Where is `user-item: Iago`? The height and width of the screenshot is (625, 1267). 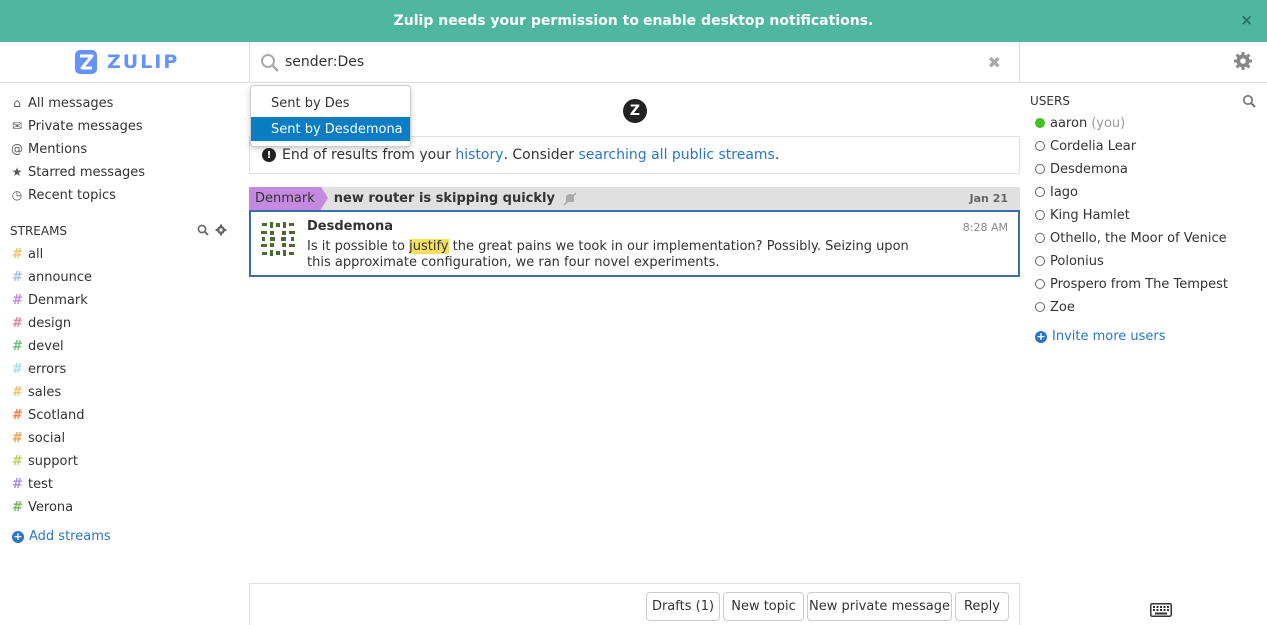 user-item: Iago is located at coordinates (1056, 192).